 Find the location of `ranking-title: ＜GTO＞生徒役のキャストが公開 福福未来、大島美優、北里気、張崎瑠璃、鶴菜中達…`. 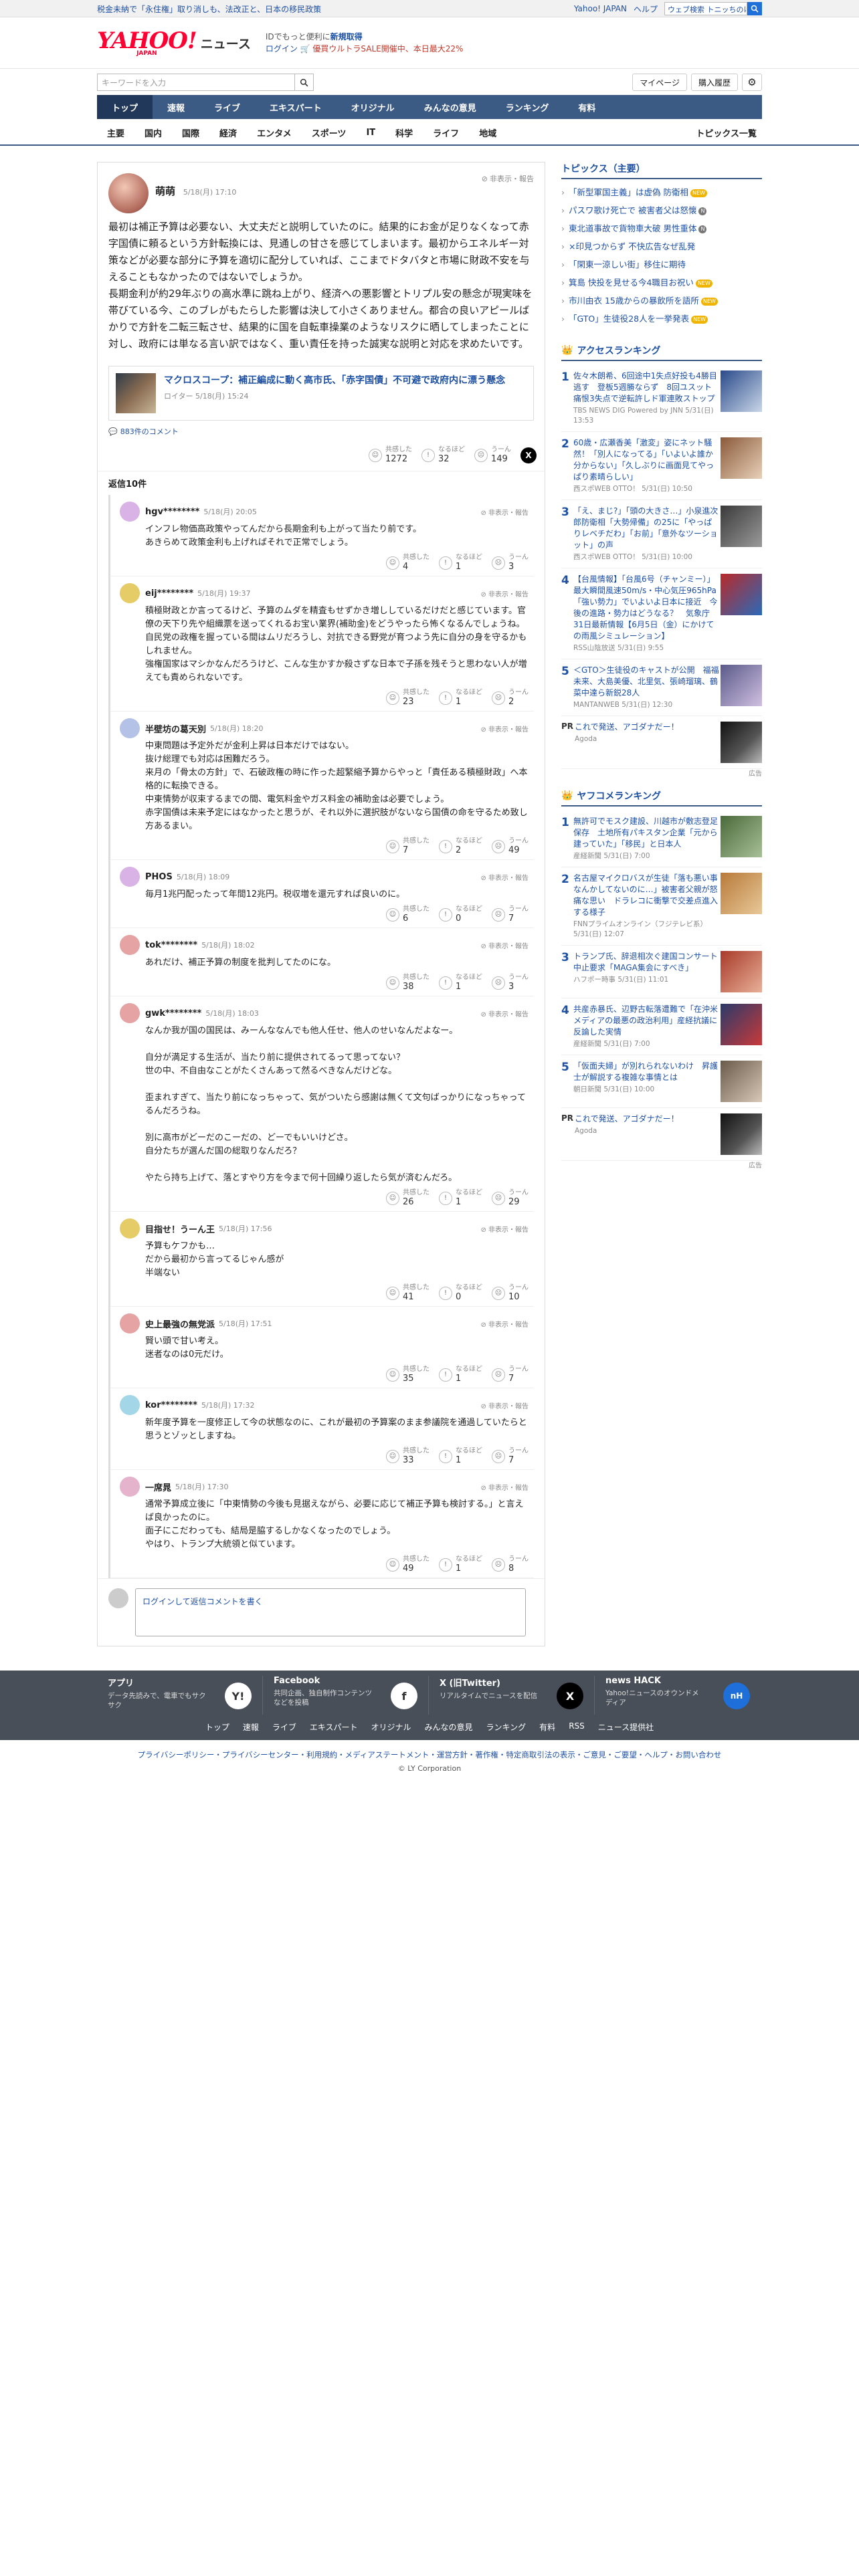

ranking-title: ＜GTO＞生徒役のキャストが公開 福福未来、大島美優、北里気、張崎瑠璃、鶴菜中達… is located at coordinates (646, 682).